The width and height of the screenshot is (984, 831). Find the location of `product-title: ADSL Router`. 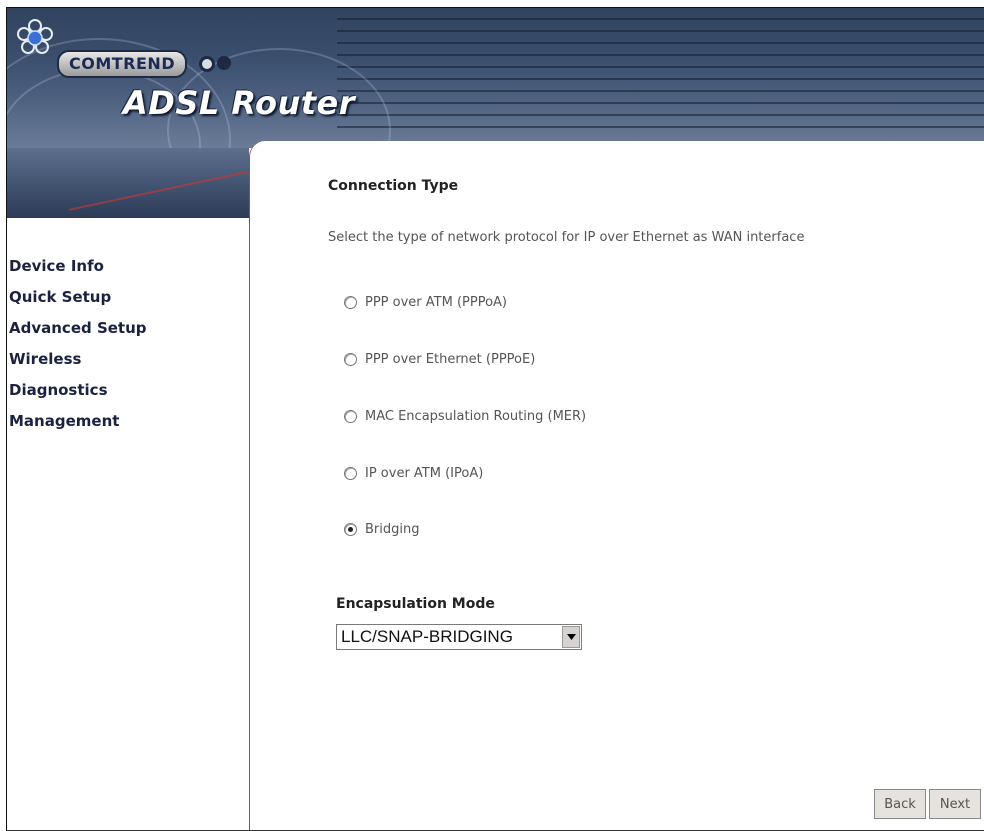

product-title: ADSL Router is located at coordinates (239, 103).